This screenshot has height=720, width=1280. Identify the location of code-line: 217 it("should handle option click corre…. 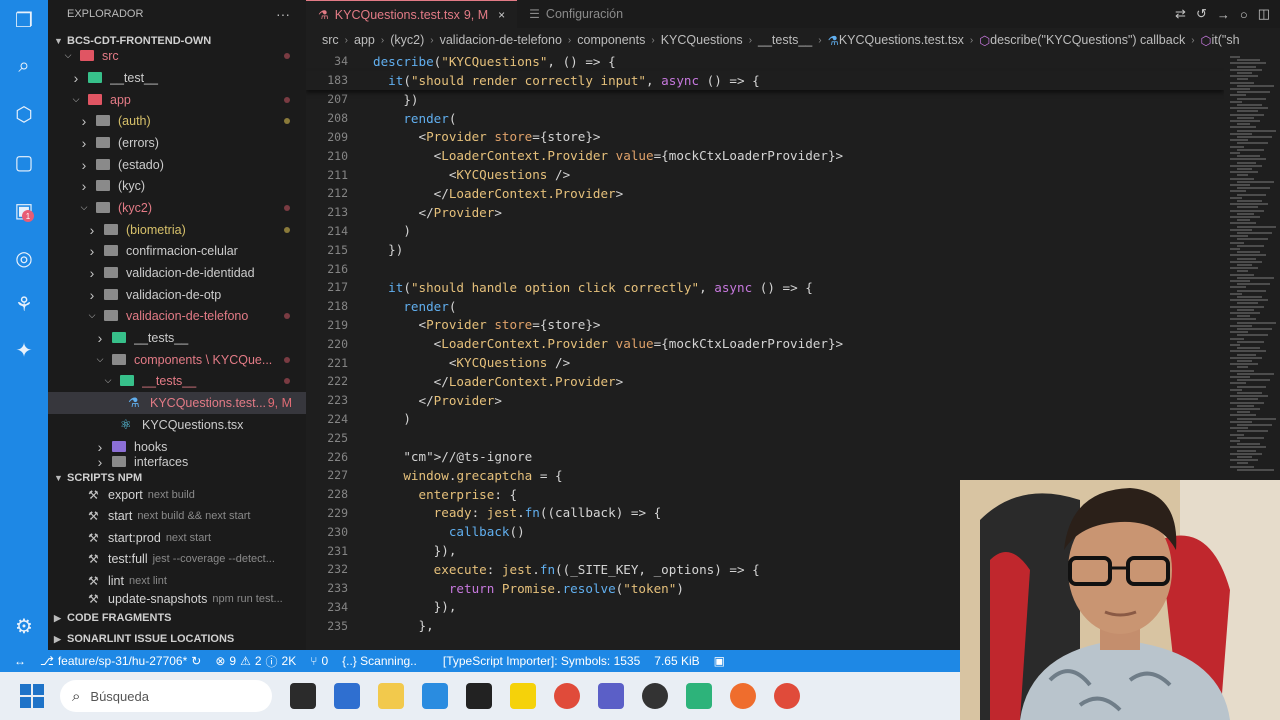
(765, 287).